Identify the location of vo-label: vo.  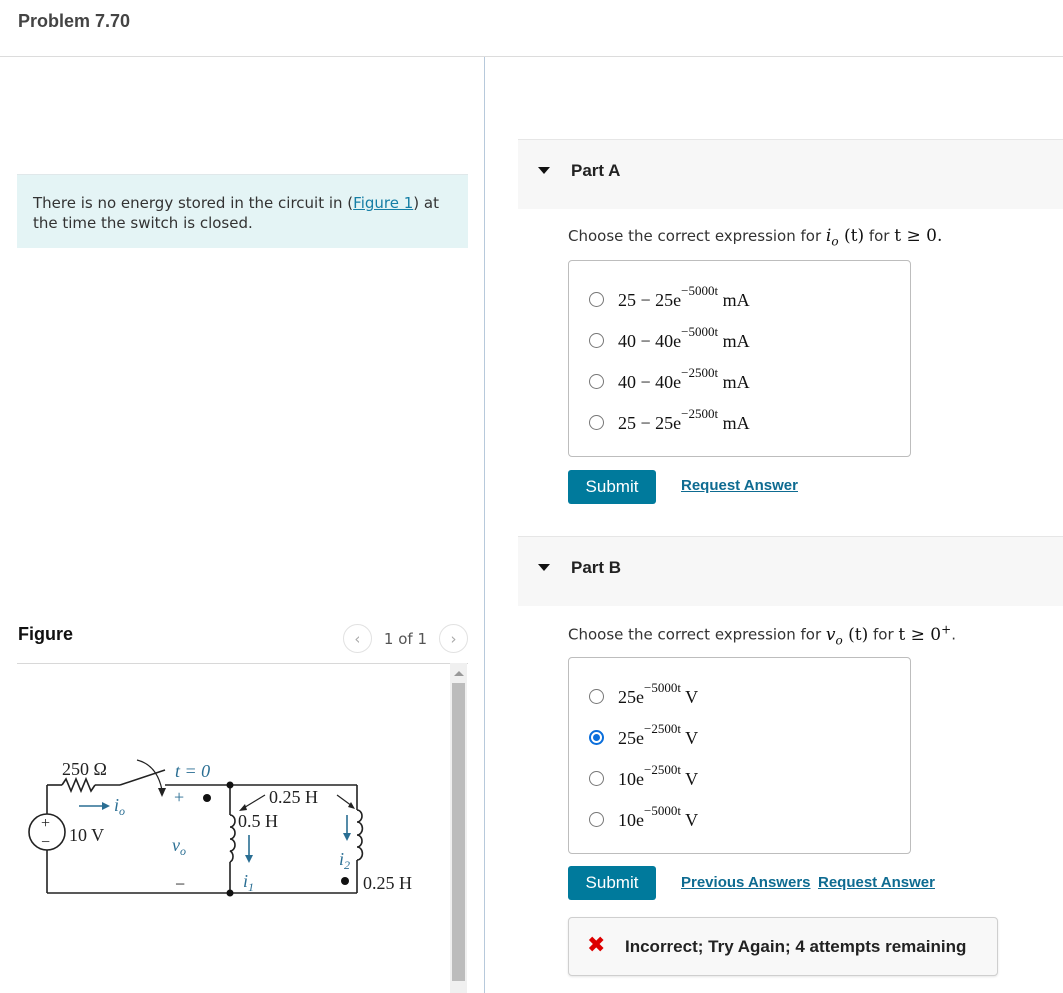
(179, 846).